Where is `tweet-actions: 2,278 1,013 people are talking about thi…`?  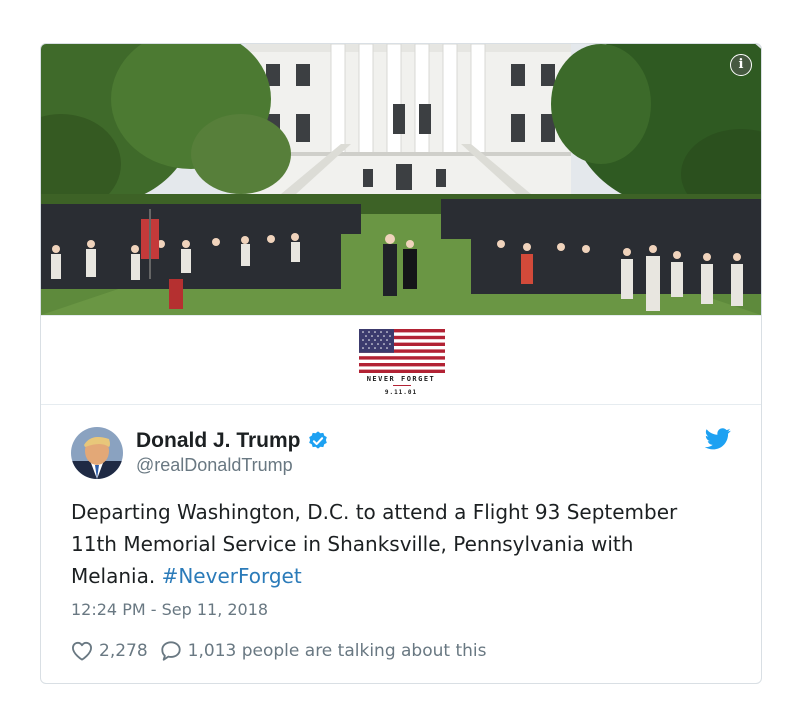 tweet-actions: 2,278 1,013 people are talking about thi… is located at coordinates (278, 651).